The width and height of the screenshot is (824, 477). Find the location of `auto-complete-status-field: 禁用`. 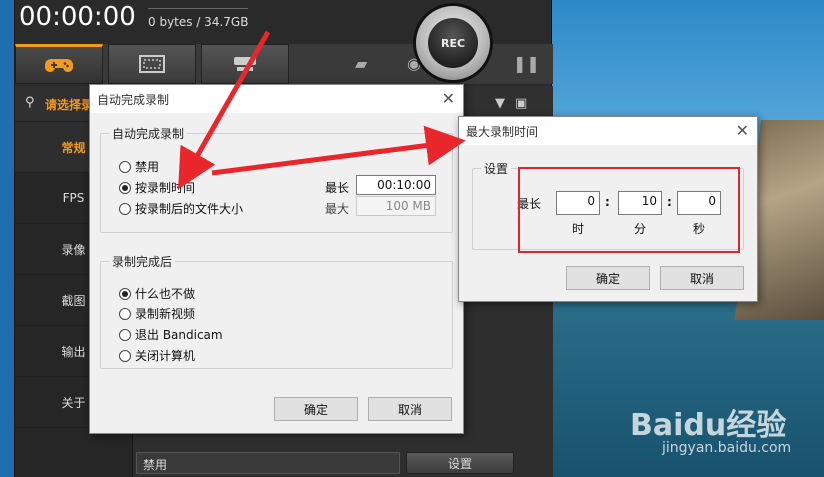

auto-complete-status-field: 禁用 is located at coordinates (268, 463).